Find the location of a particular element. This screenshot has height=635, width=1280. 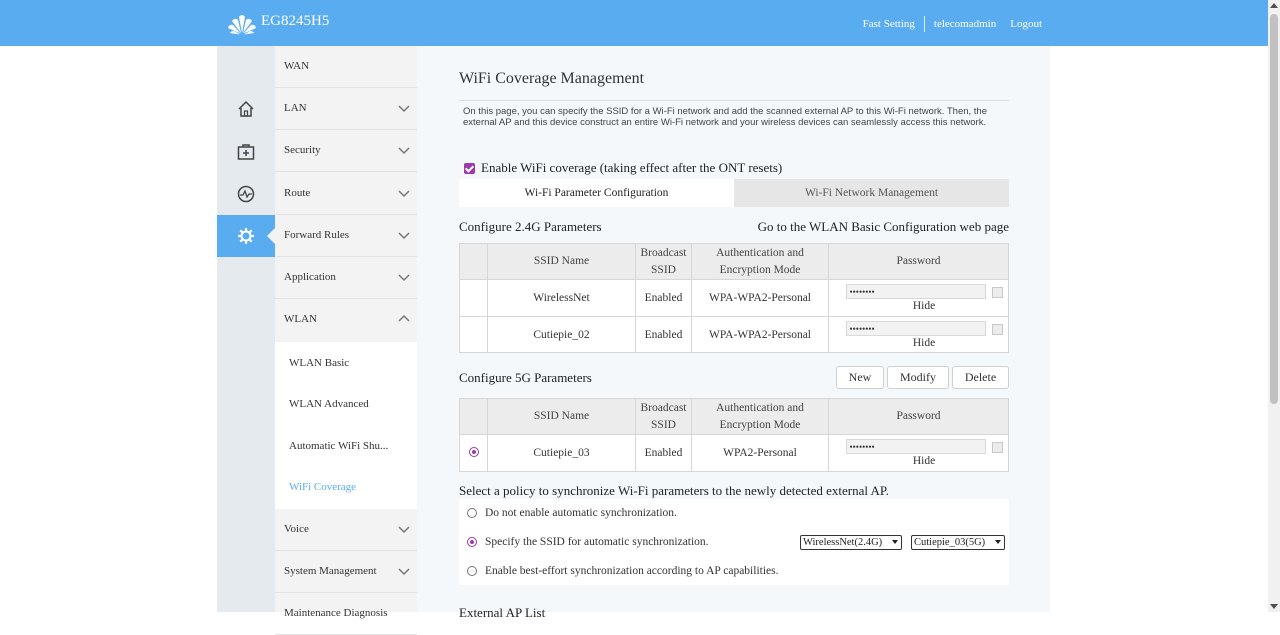

delete-button: Delete is located at coordinates (980, 377).